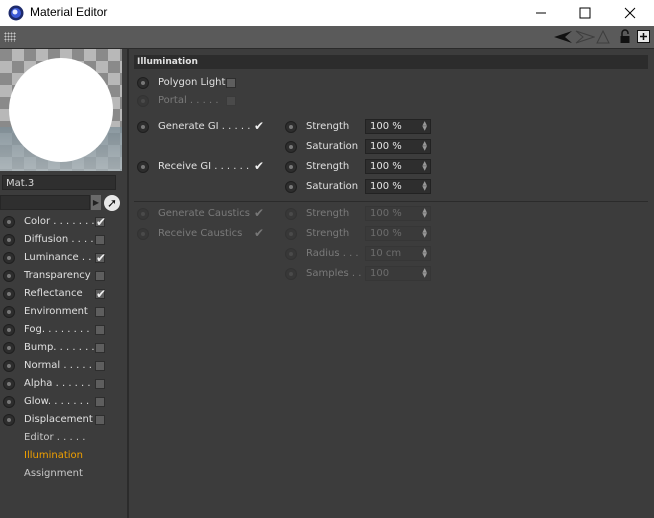  Describe the element at coordinates (60, 240) in the screenshot. I see `channel-item: Diffusion . . . .` at that location.